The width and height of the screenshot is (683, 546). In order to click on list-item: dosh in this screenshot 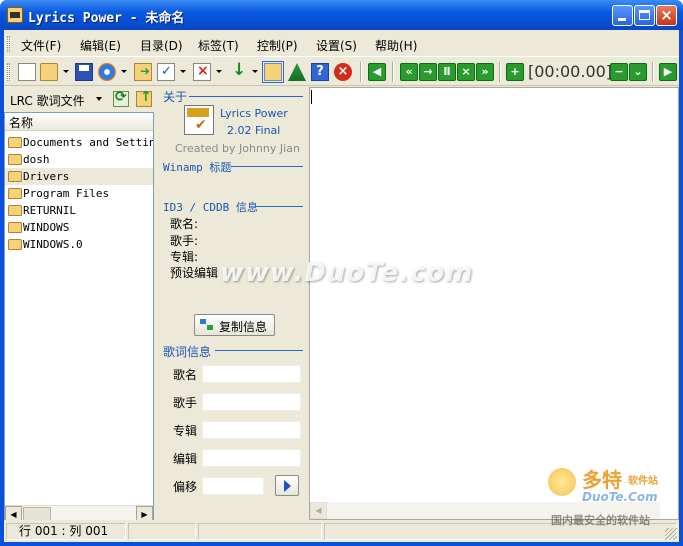, I will do `click(79, 159)`.